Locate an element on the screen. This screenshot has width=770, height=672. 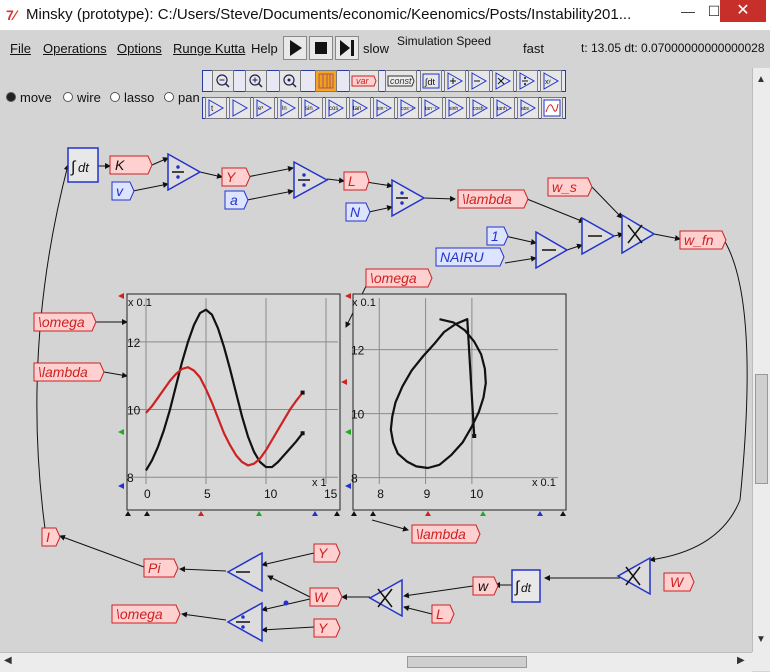
param-n: N is located at coordinates (358, 212).